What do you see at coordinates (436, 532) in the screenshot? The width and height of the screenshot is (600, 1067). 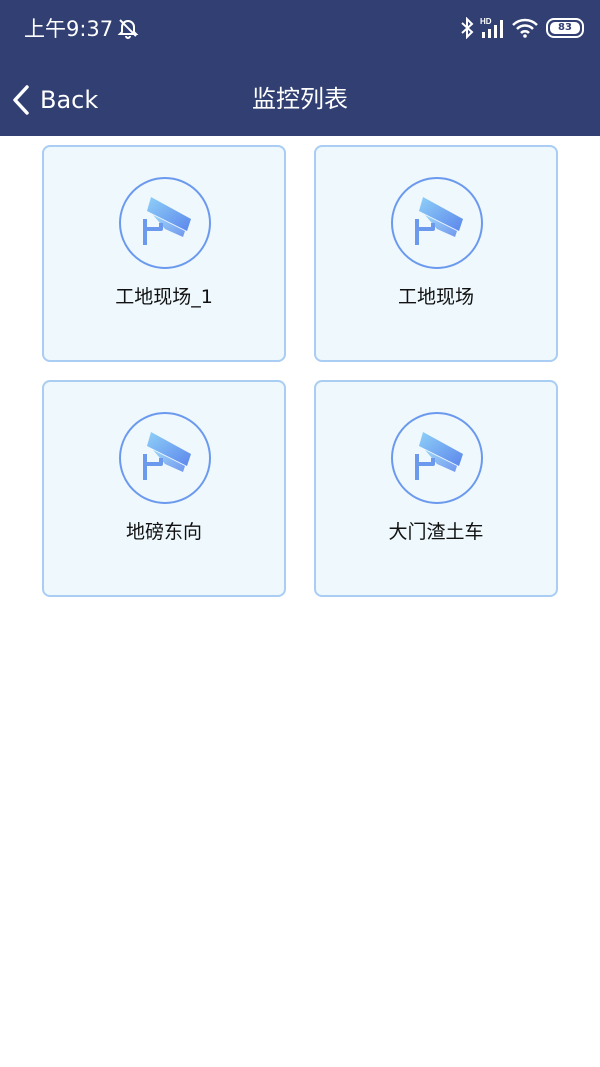 I see `monitor-label: 大门渣土车` at bounding box center [436, 532].